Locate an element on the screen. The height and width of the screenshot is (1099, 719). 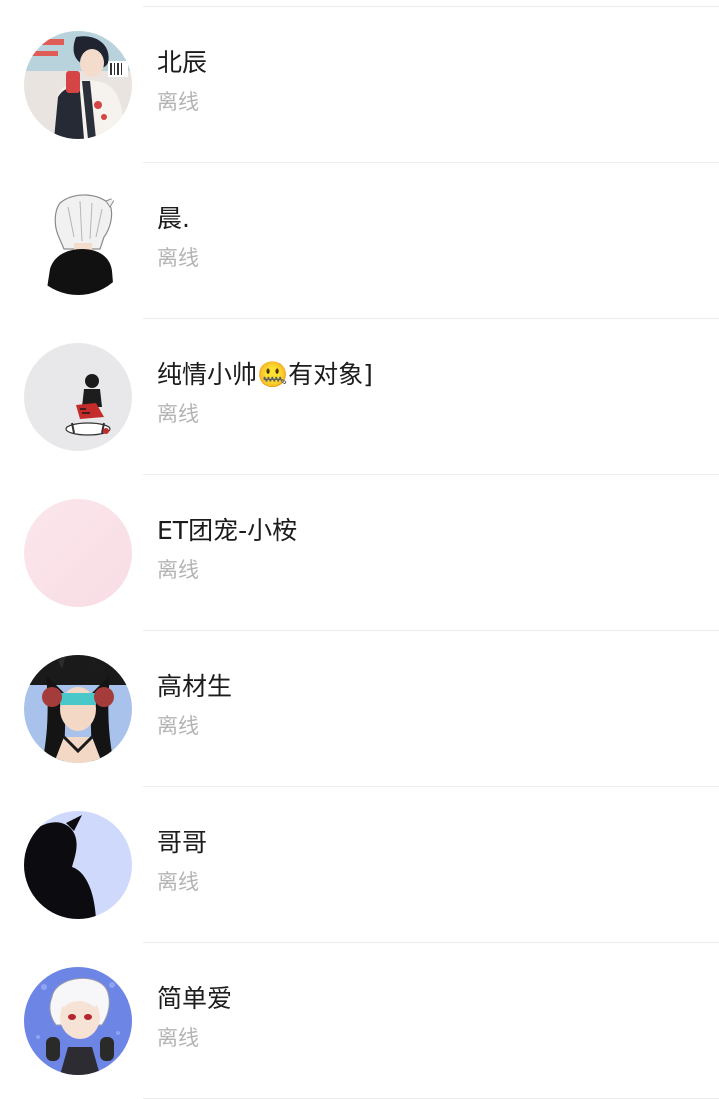
contact-row: ET团宠-小桉 离线 is located at coordinates (359, 553).